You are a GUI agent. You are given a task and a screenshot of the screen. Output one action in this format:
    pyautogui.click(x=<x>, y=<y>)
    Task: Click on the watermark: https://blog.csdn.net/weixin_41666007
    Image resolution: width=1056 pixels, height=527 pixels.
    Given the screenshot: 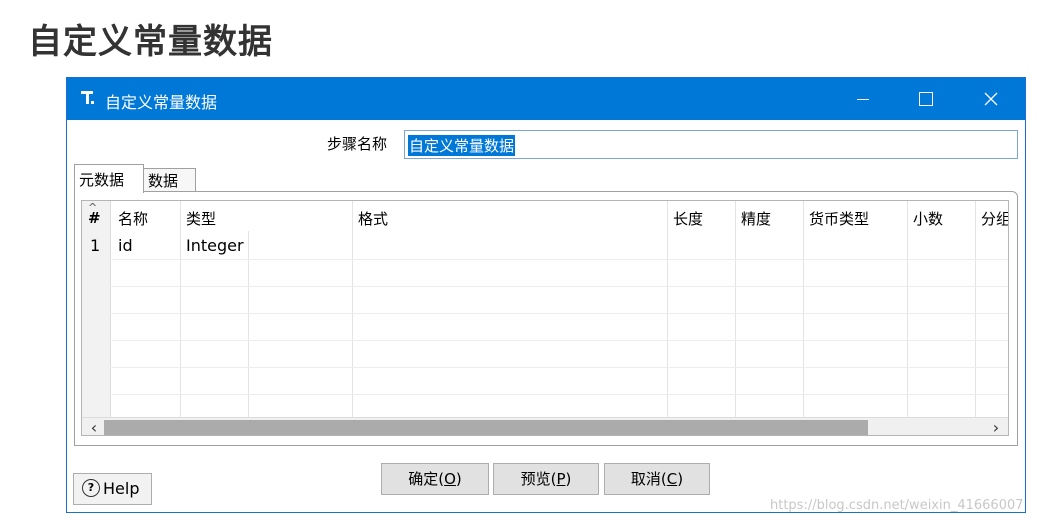 What is the action you would take?
    pyautogui.click(x=897, y=505)
    